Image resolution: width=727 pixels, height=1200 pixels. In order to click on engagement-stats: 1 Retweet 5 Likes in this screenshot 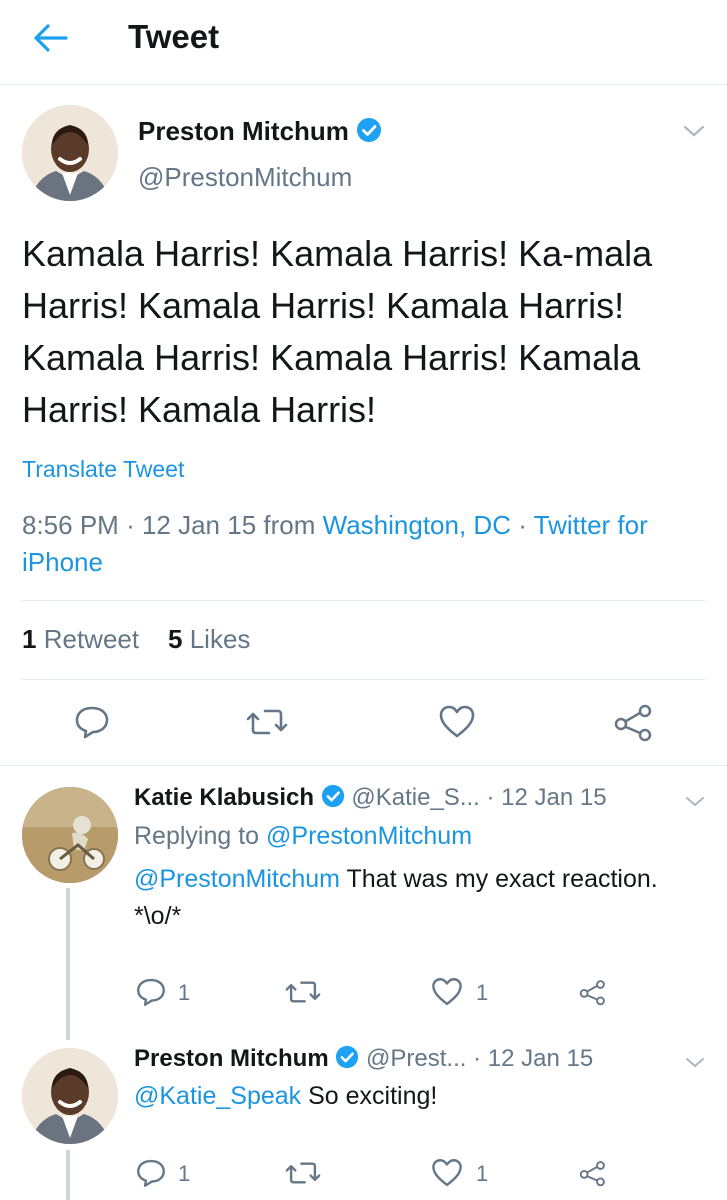, I will do `click(136, 639)`.